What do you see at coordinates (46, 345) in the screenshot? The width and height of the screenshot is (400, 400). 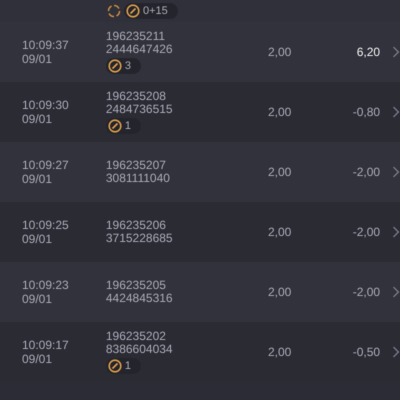 I see `bet-time: 10:09:17` at bounding box center [46, 345].